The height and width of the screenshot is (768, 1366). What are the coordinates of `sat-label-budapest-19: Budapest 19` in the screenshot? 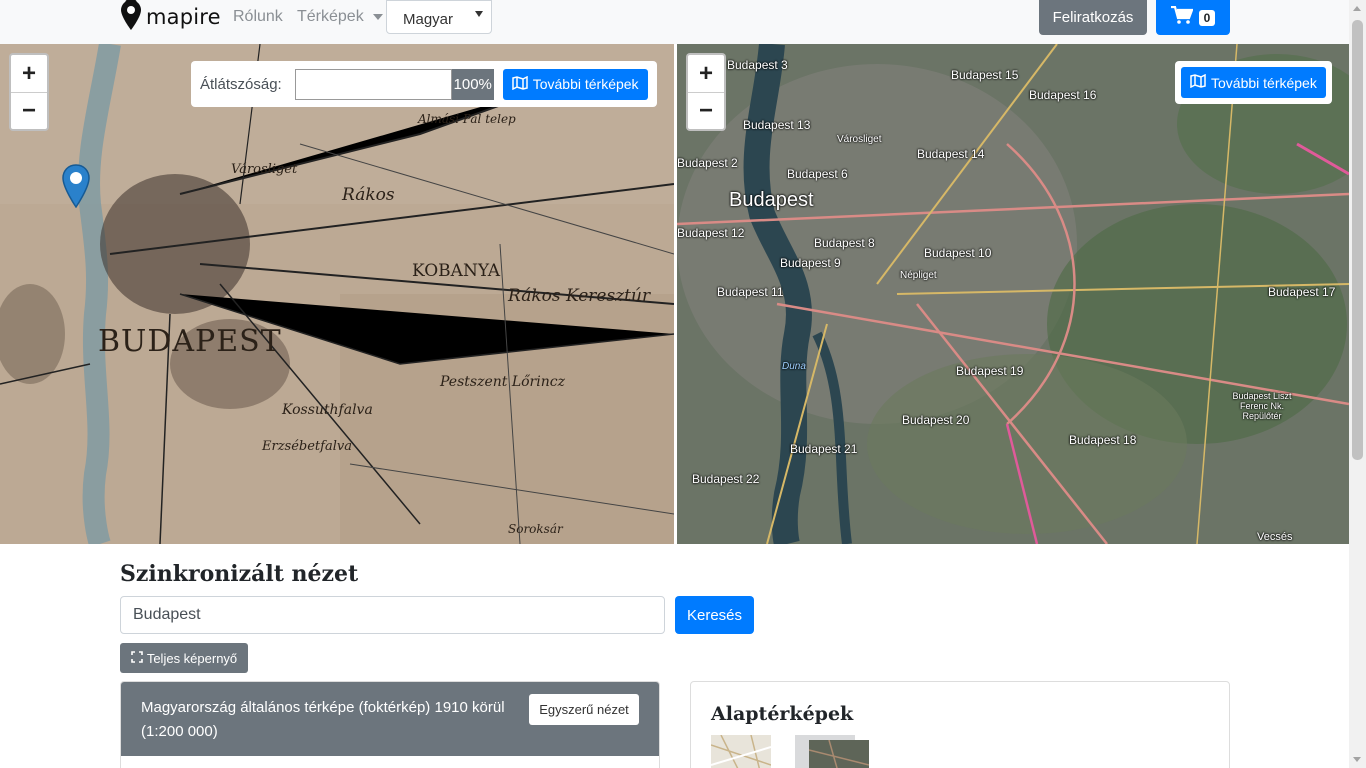 It's located at (990, 371).